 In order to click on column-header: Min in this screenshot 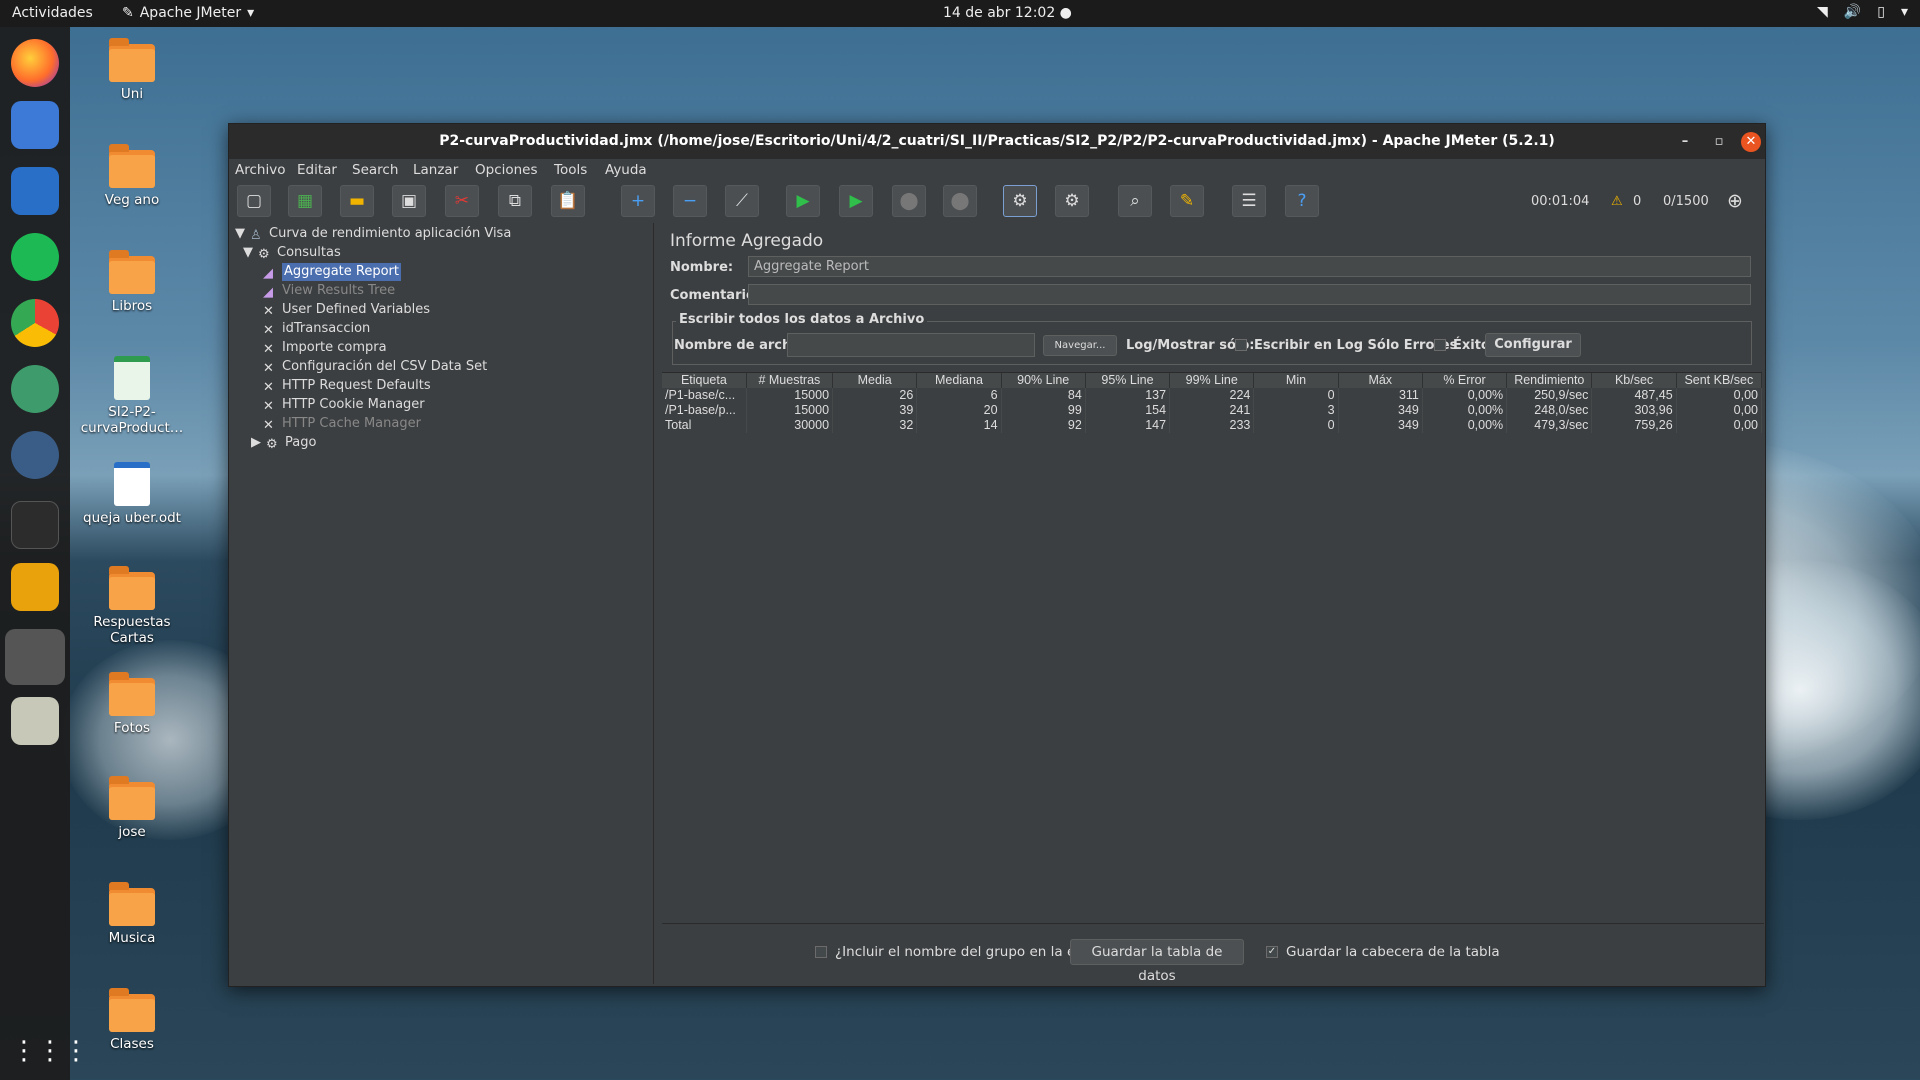, I will do `click(1296, 380)`.